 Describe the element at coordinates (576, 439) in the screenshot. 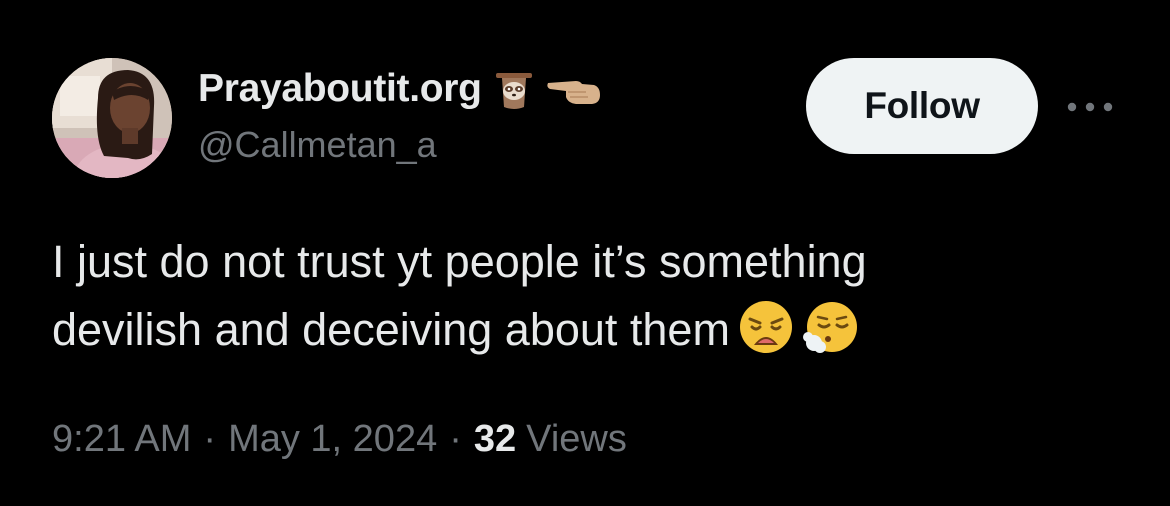

I see `views-label: Views` at that location.